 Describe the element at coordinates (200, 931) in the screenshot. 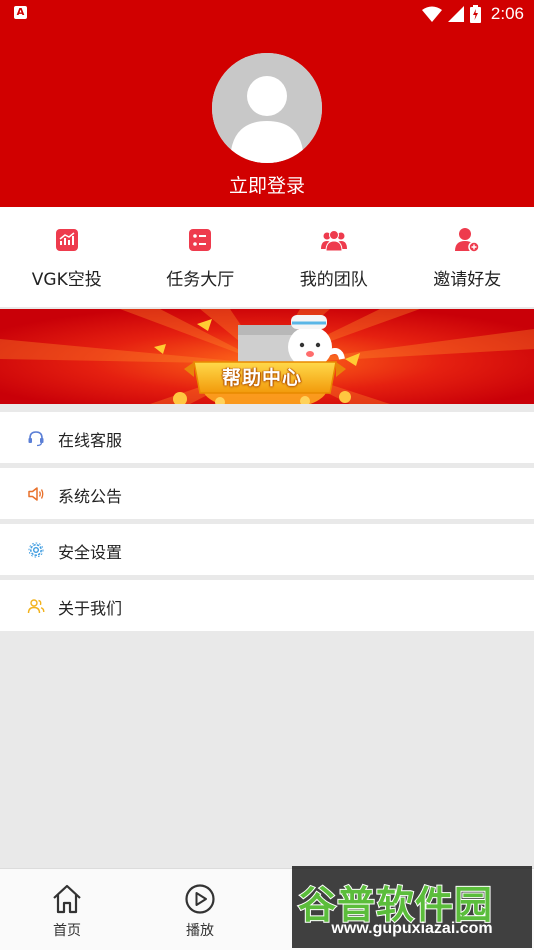

I see `tab-label: 播放` at that location.